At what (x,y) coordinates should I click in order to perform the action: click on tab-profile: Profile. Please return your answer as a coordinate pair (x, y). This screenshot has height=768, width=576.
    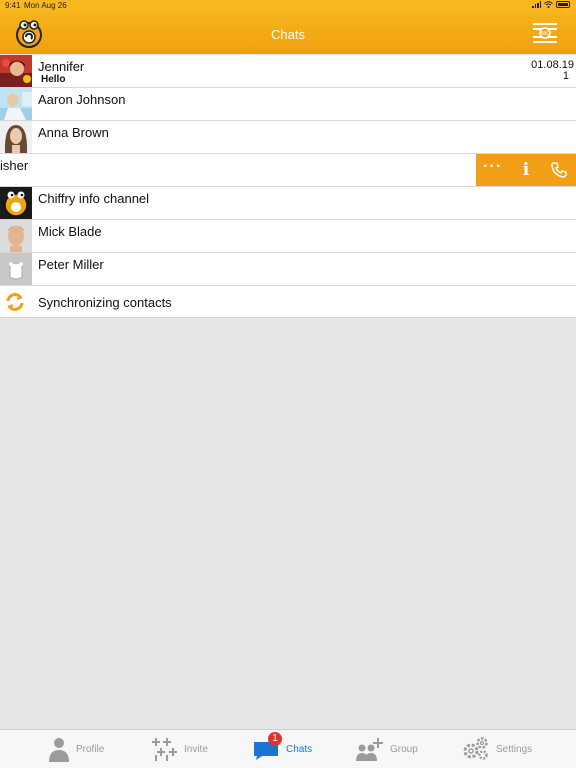
    Looking at the image, I should click on (76, 749).